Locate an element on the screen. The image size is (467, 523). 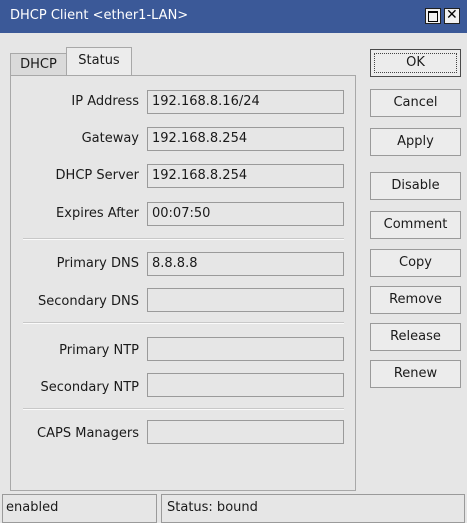
ok-button-label: OK is located at coordinates (415, 62).